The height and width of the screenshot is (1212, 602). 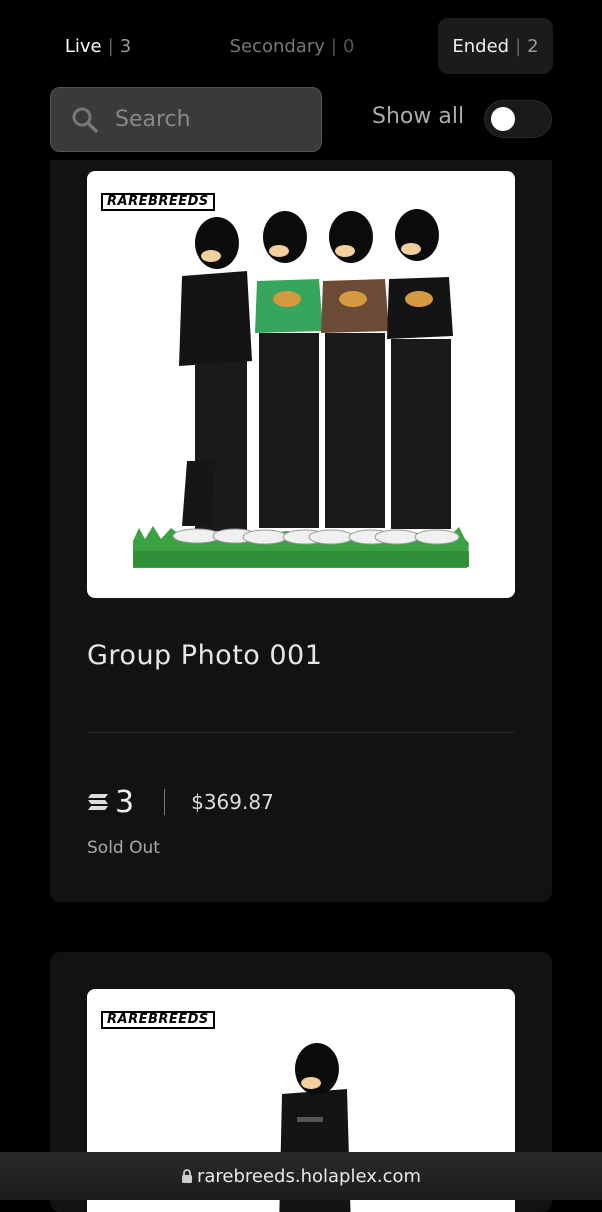 What do you see at coordinates (205, 119) in the screenshot?
I see `search-input` at bounding box center [205, 119].